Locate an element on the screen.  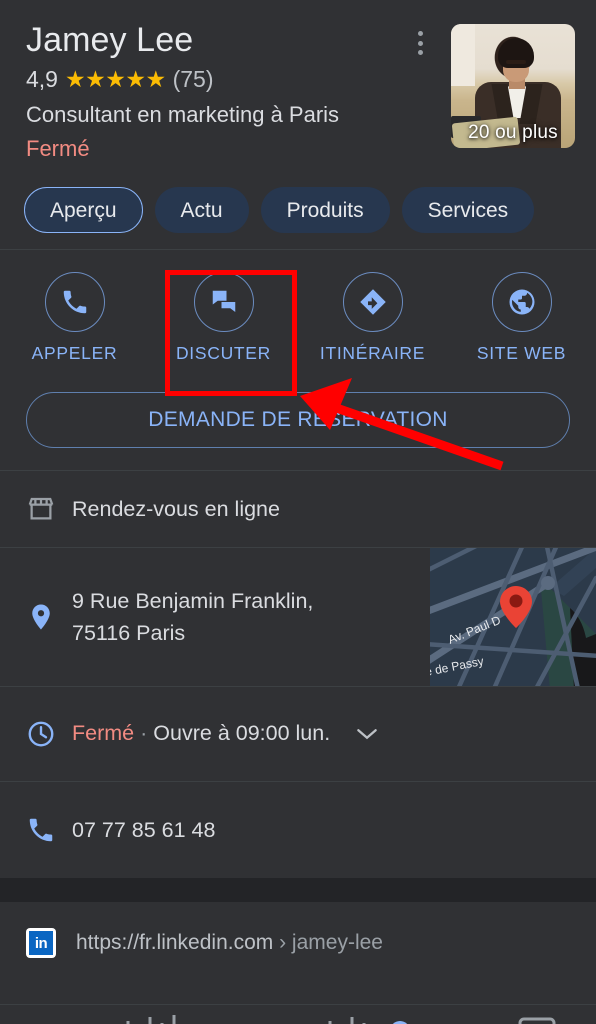
action-label: ITINÉRAIRE is located at coordinates (372, 353).